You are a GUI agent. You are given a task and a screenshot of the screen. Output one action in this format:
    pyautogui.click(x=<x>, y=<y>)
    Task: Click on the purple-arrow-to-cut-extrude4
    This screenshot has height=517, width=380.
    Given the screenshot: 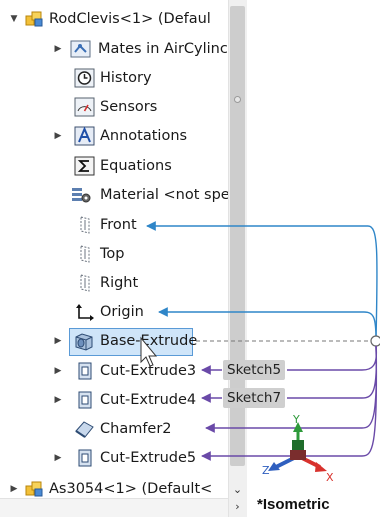 What is the action you would take?
    pyautogui.click(x=332, y=372)
    